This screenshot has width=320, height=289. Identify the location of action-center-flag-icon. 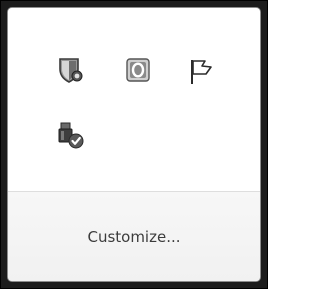
(201, 71).